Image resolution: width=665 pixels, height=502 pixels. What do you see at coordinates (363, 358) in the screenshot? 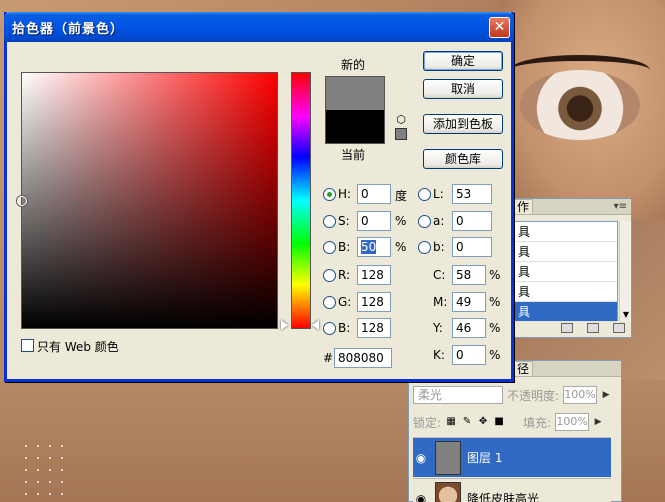
I see `hex-input: 808080` at bounding box center [363, 358].